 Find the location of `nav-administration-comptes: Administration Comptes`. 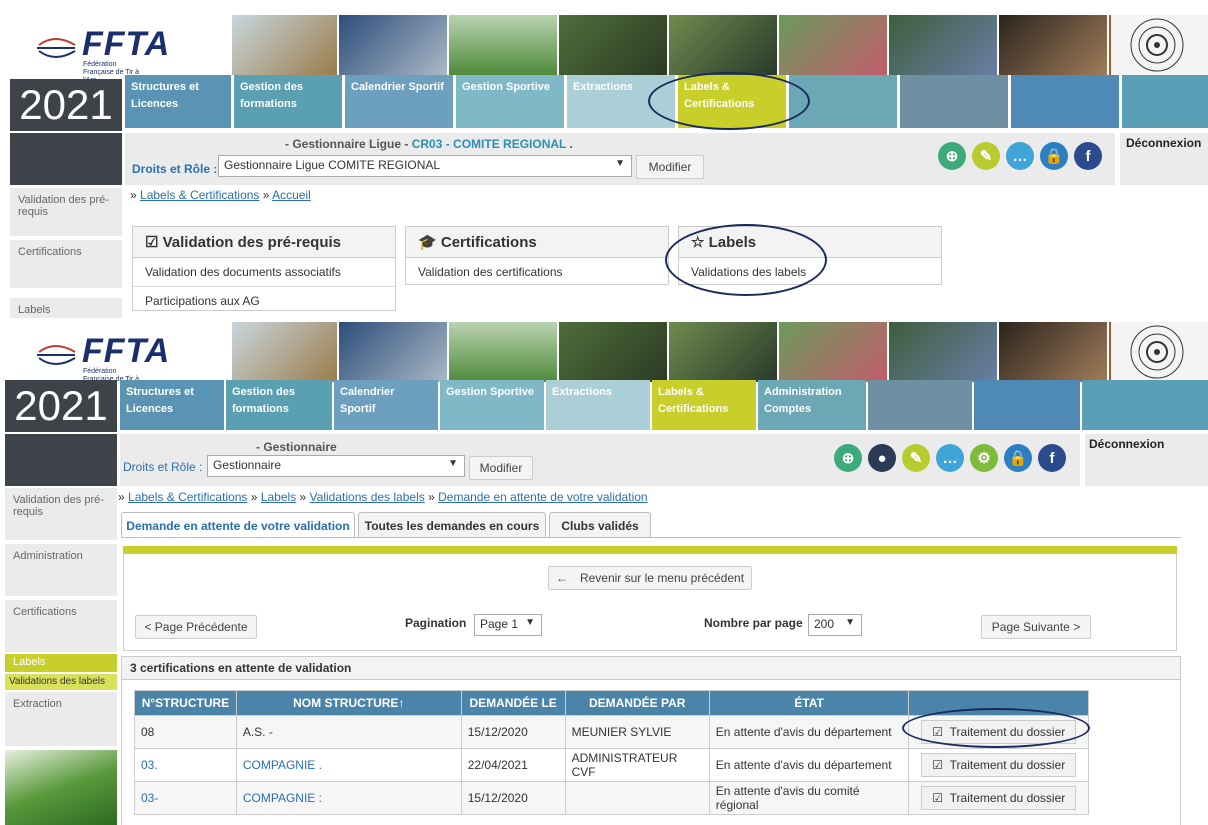

nav-administration-comptes: Administration Comptes is located at coordinates (812, 405).